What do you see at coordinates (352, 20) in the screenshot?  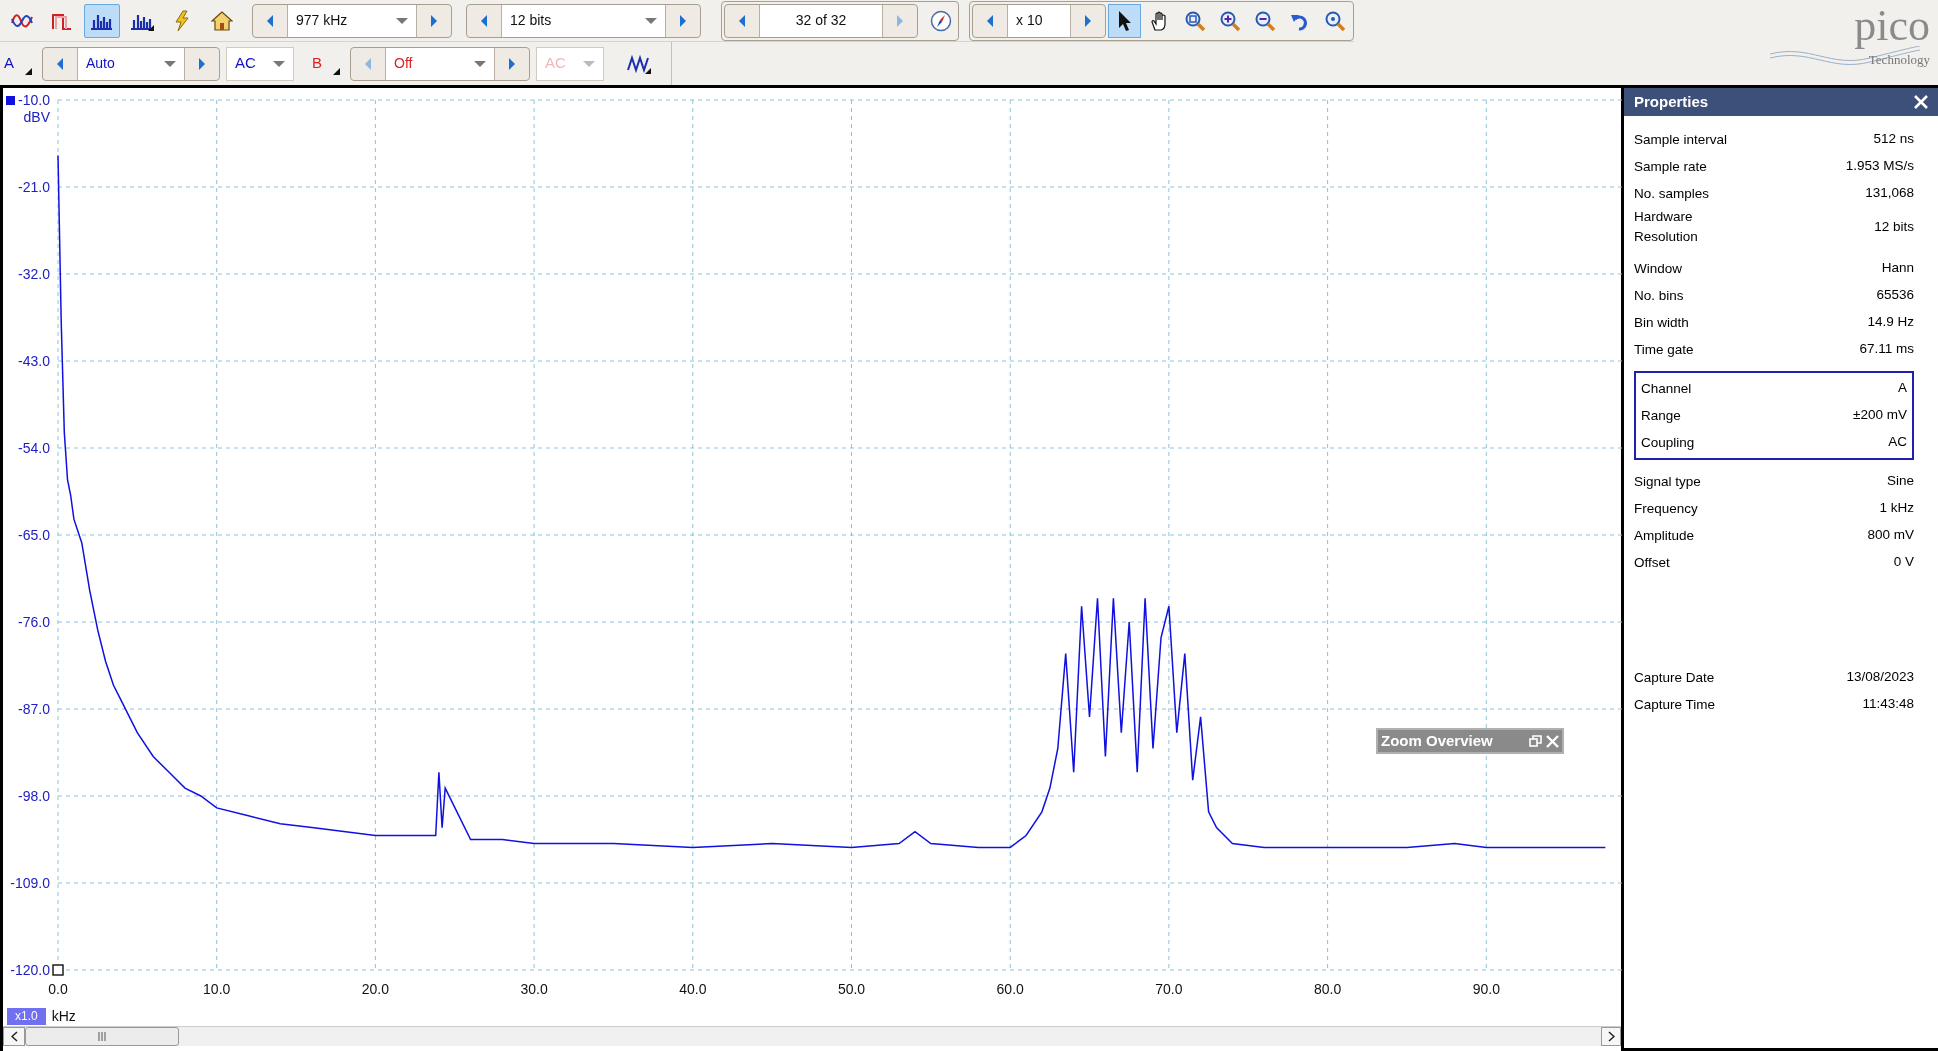 I see `timebase-dropdown: 977 kHz` at bounding box center [352, 20].